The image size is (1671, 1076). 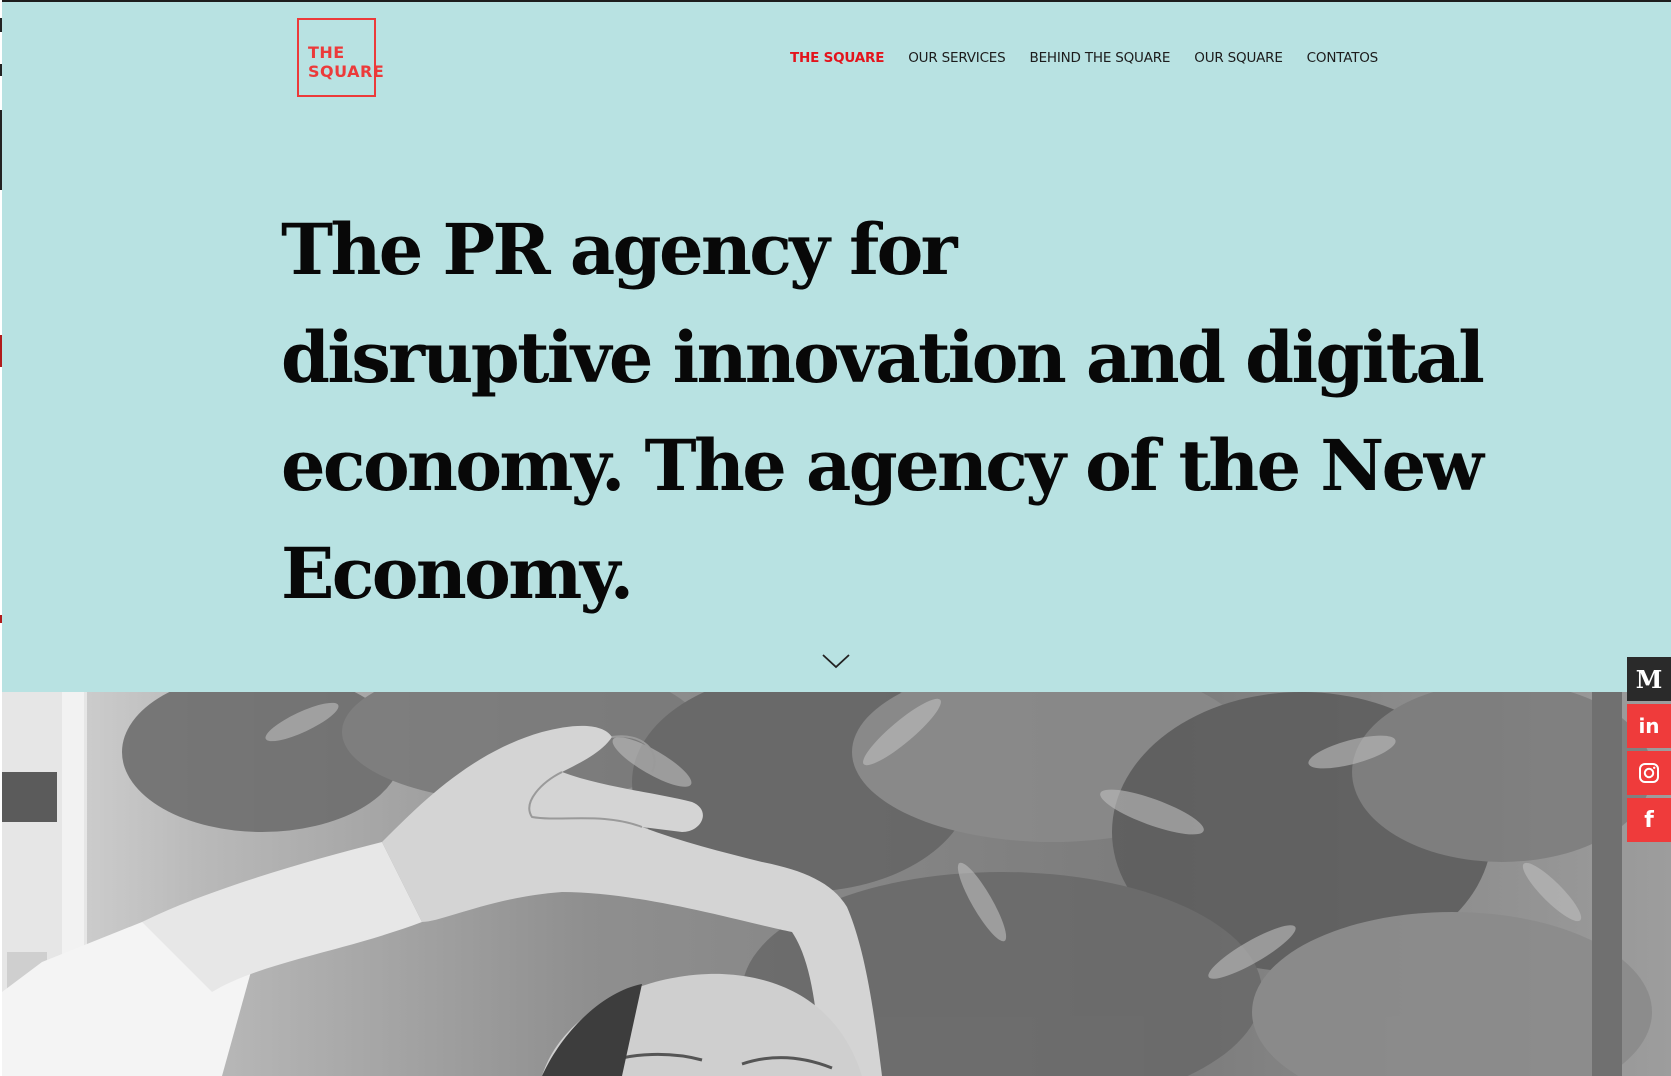 I want to click on hero-line: Economy., so click(x=457, y=573).